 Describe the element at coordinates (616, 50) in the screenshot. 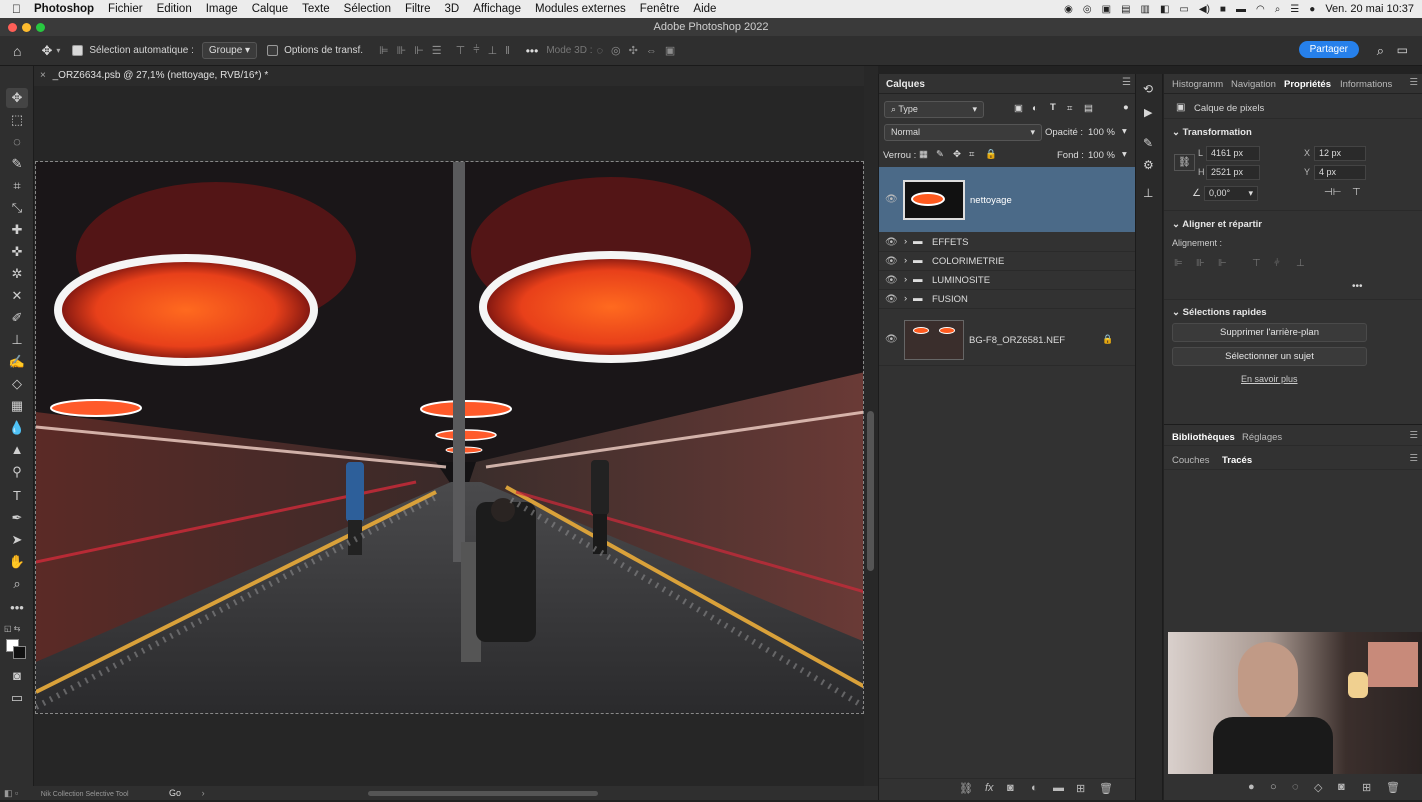

I see `roll-3d-icon: ◎` at that location.